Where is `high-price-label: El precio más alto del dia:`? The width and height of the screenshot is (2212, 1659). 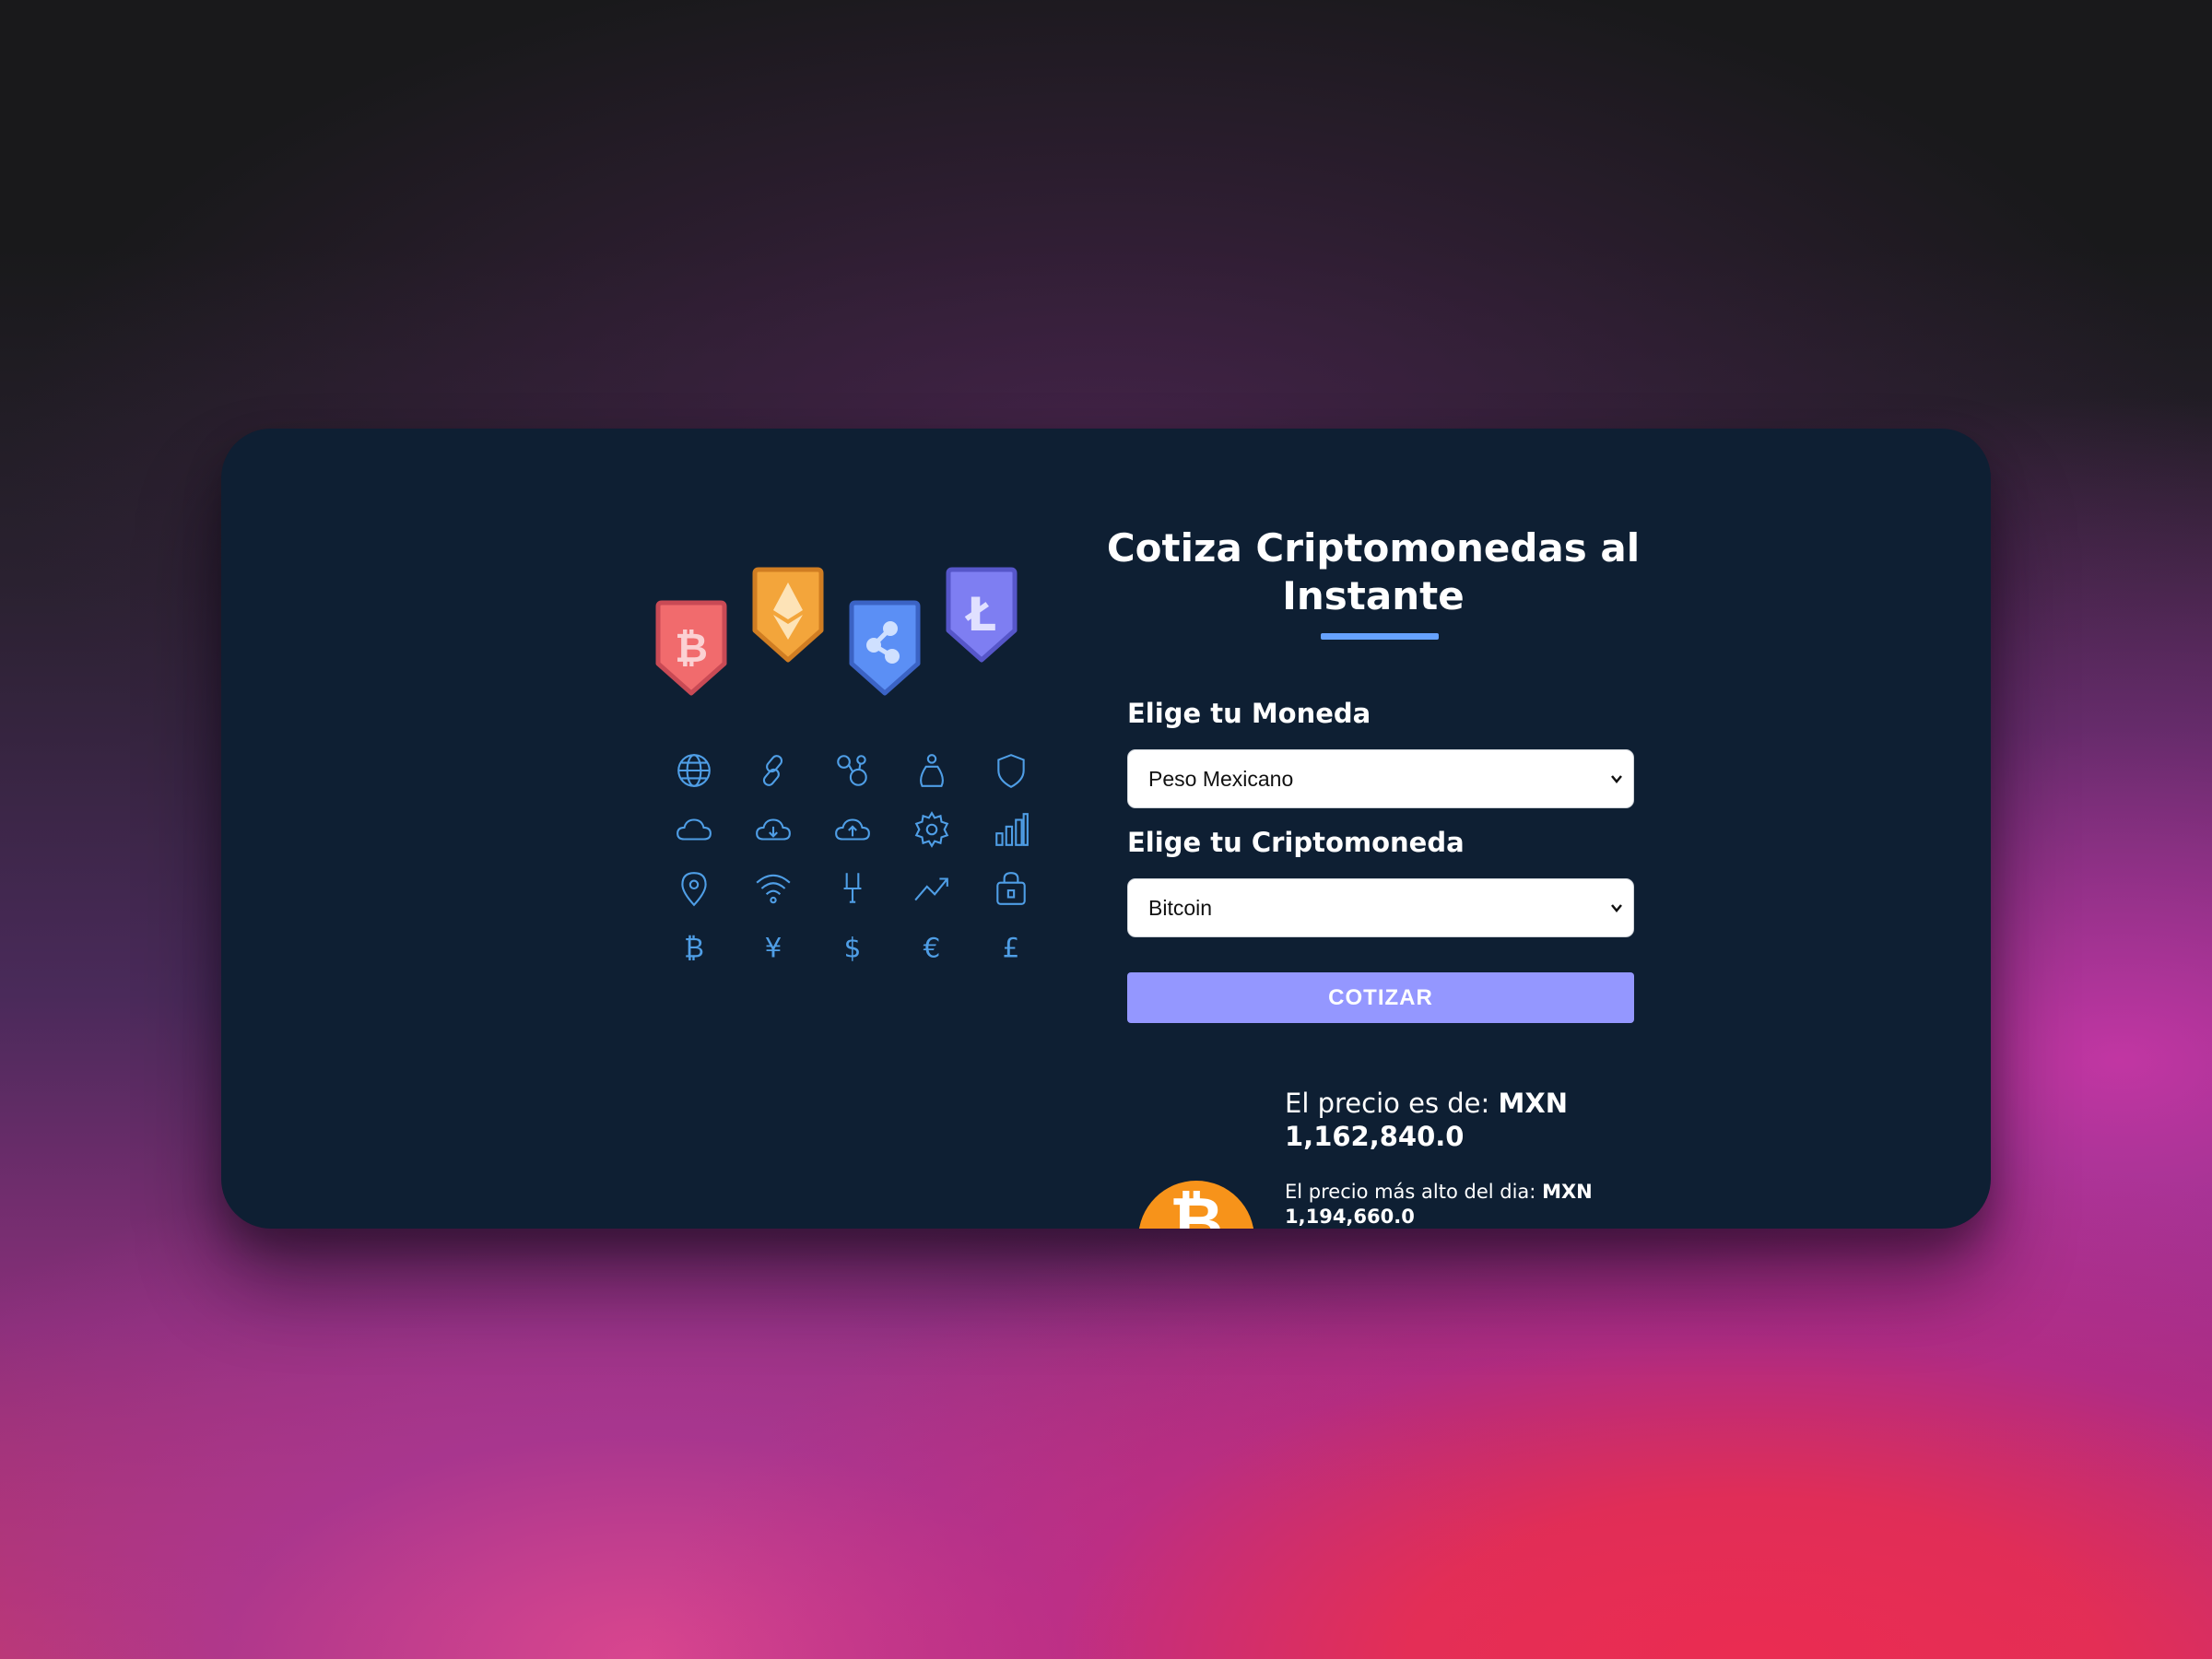 high-price-label: El precio más alto del dia: is located at coordinates (1410, 1192).